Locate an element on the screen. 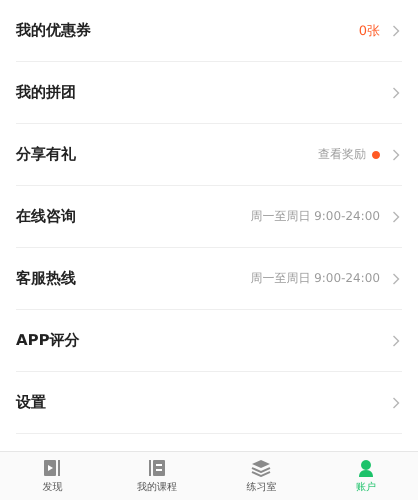 The image size is (418, 500). menu-row: 分享有礼 查看奖励 is located at coordinates (209, 155).